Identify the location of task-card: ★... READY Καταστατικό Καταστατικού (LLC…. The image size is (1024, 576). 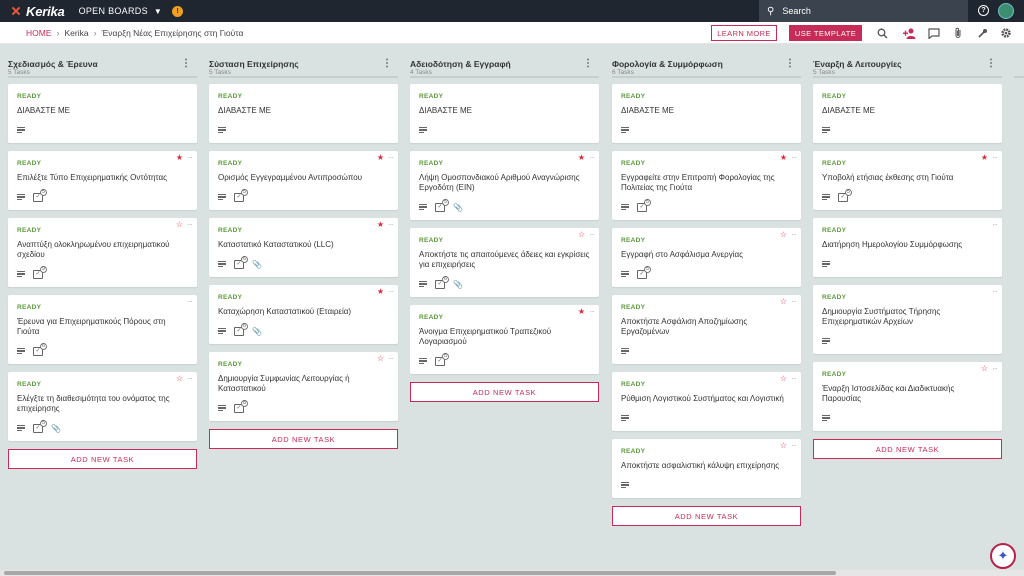
(303, 247).